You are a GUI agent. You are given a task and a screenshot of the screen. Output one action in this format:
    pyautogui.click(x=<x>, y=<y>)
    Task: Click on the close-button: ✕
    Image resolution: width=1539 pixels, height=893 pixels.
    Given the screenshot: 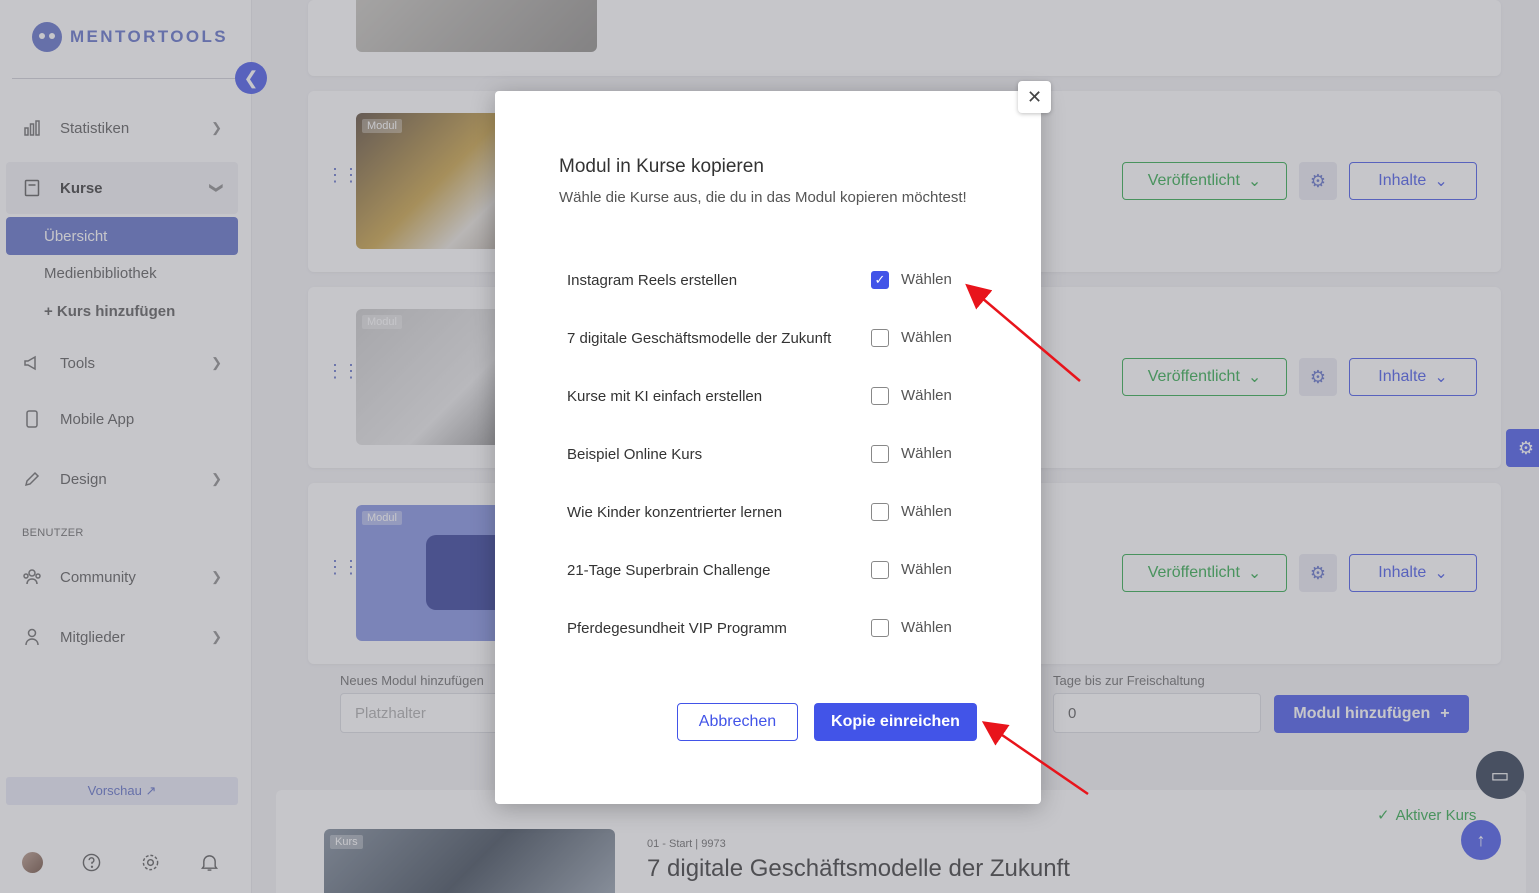 What is the action you would take?
    pyautogui.click(x=1034, y=97)
    